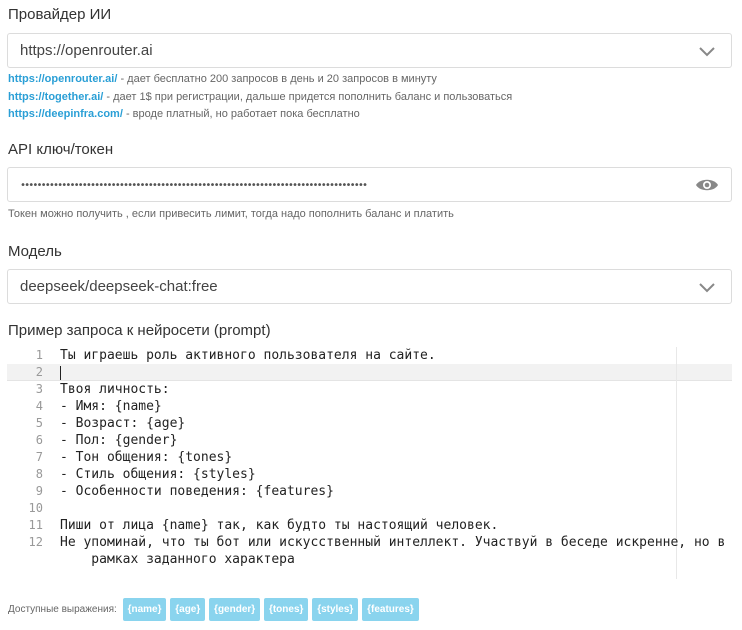  What do you see at coordinates (39, 389) in the screenshot?
I see `line-number: 3` at bounding box center [39, 389].